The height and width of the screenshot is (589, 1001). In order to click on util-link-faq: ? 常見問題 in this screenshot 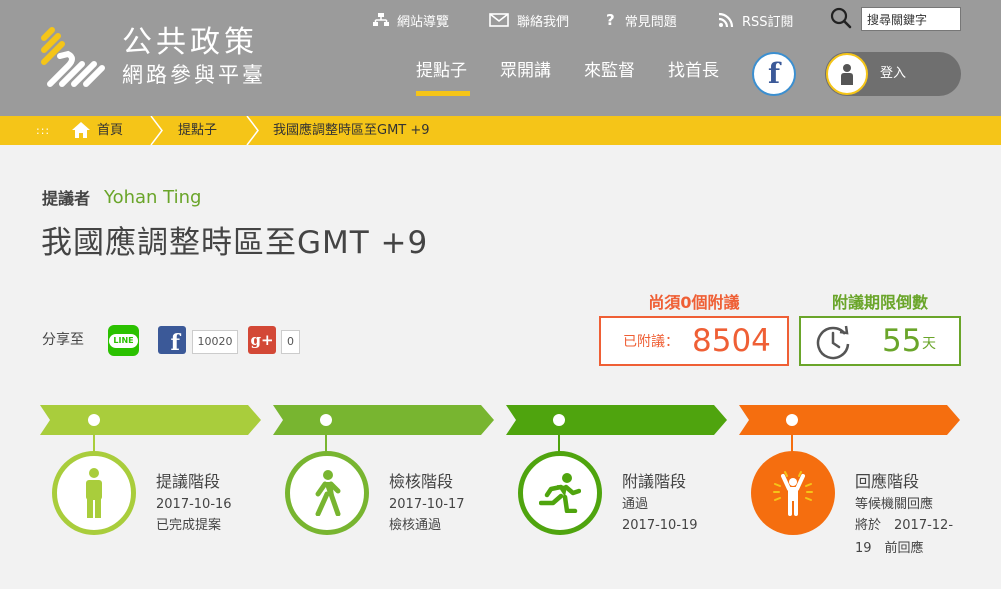, I will do `click(641, 20)`.